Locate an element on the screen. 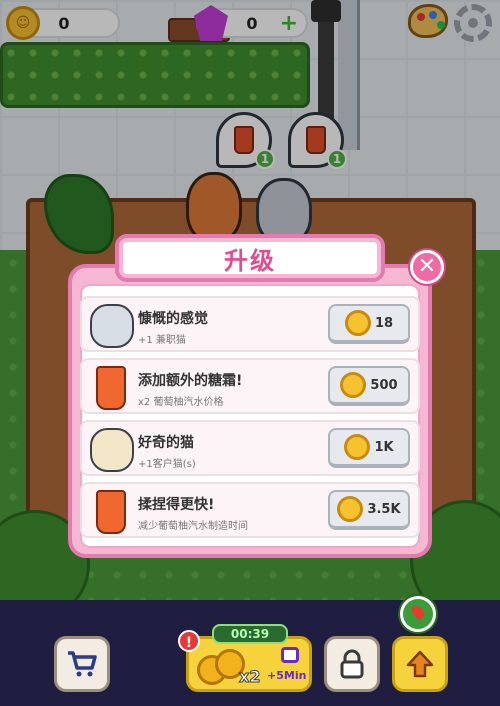  double-income-boost-button: x2 +5Min is located at coordinates (249, 664).